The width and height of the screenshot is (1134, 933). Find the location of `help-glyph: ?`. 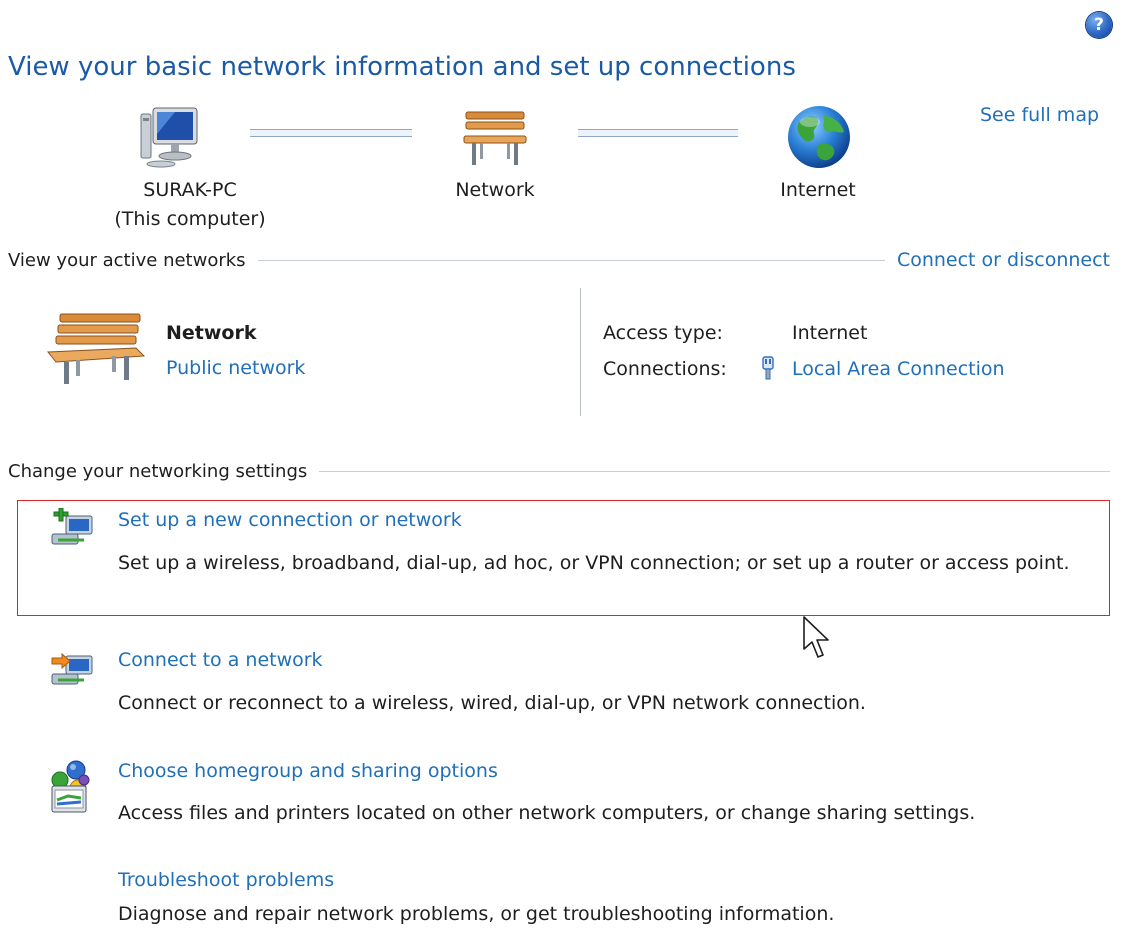

help-glyph: ? is located at coordinates (1099, 25).